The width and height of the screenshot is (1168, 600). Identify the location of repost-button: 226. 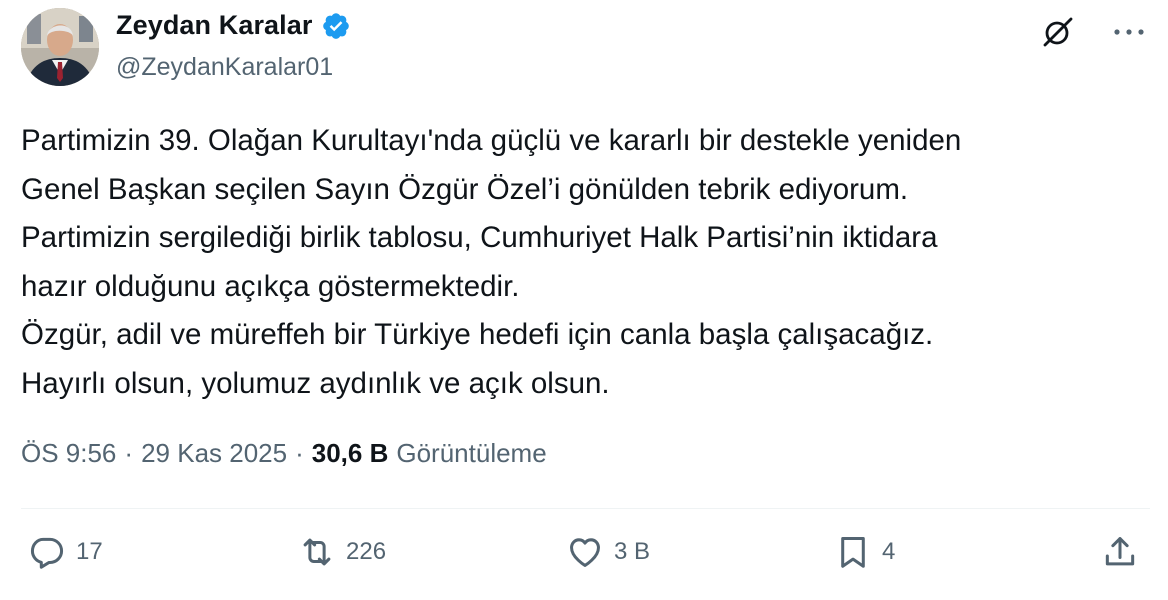
(342, 552).